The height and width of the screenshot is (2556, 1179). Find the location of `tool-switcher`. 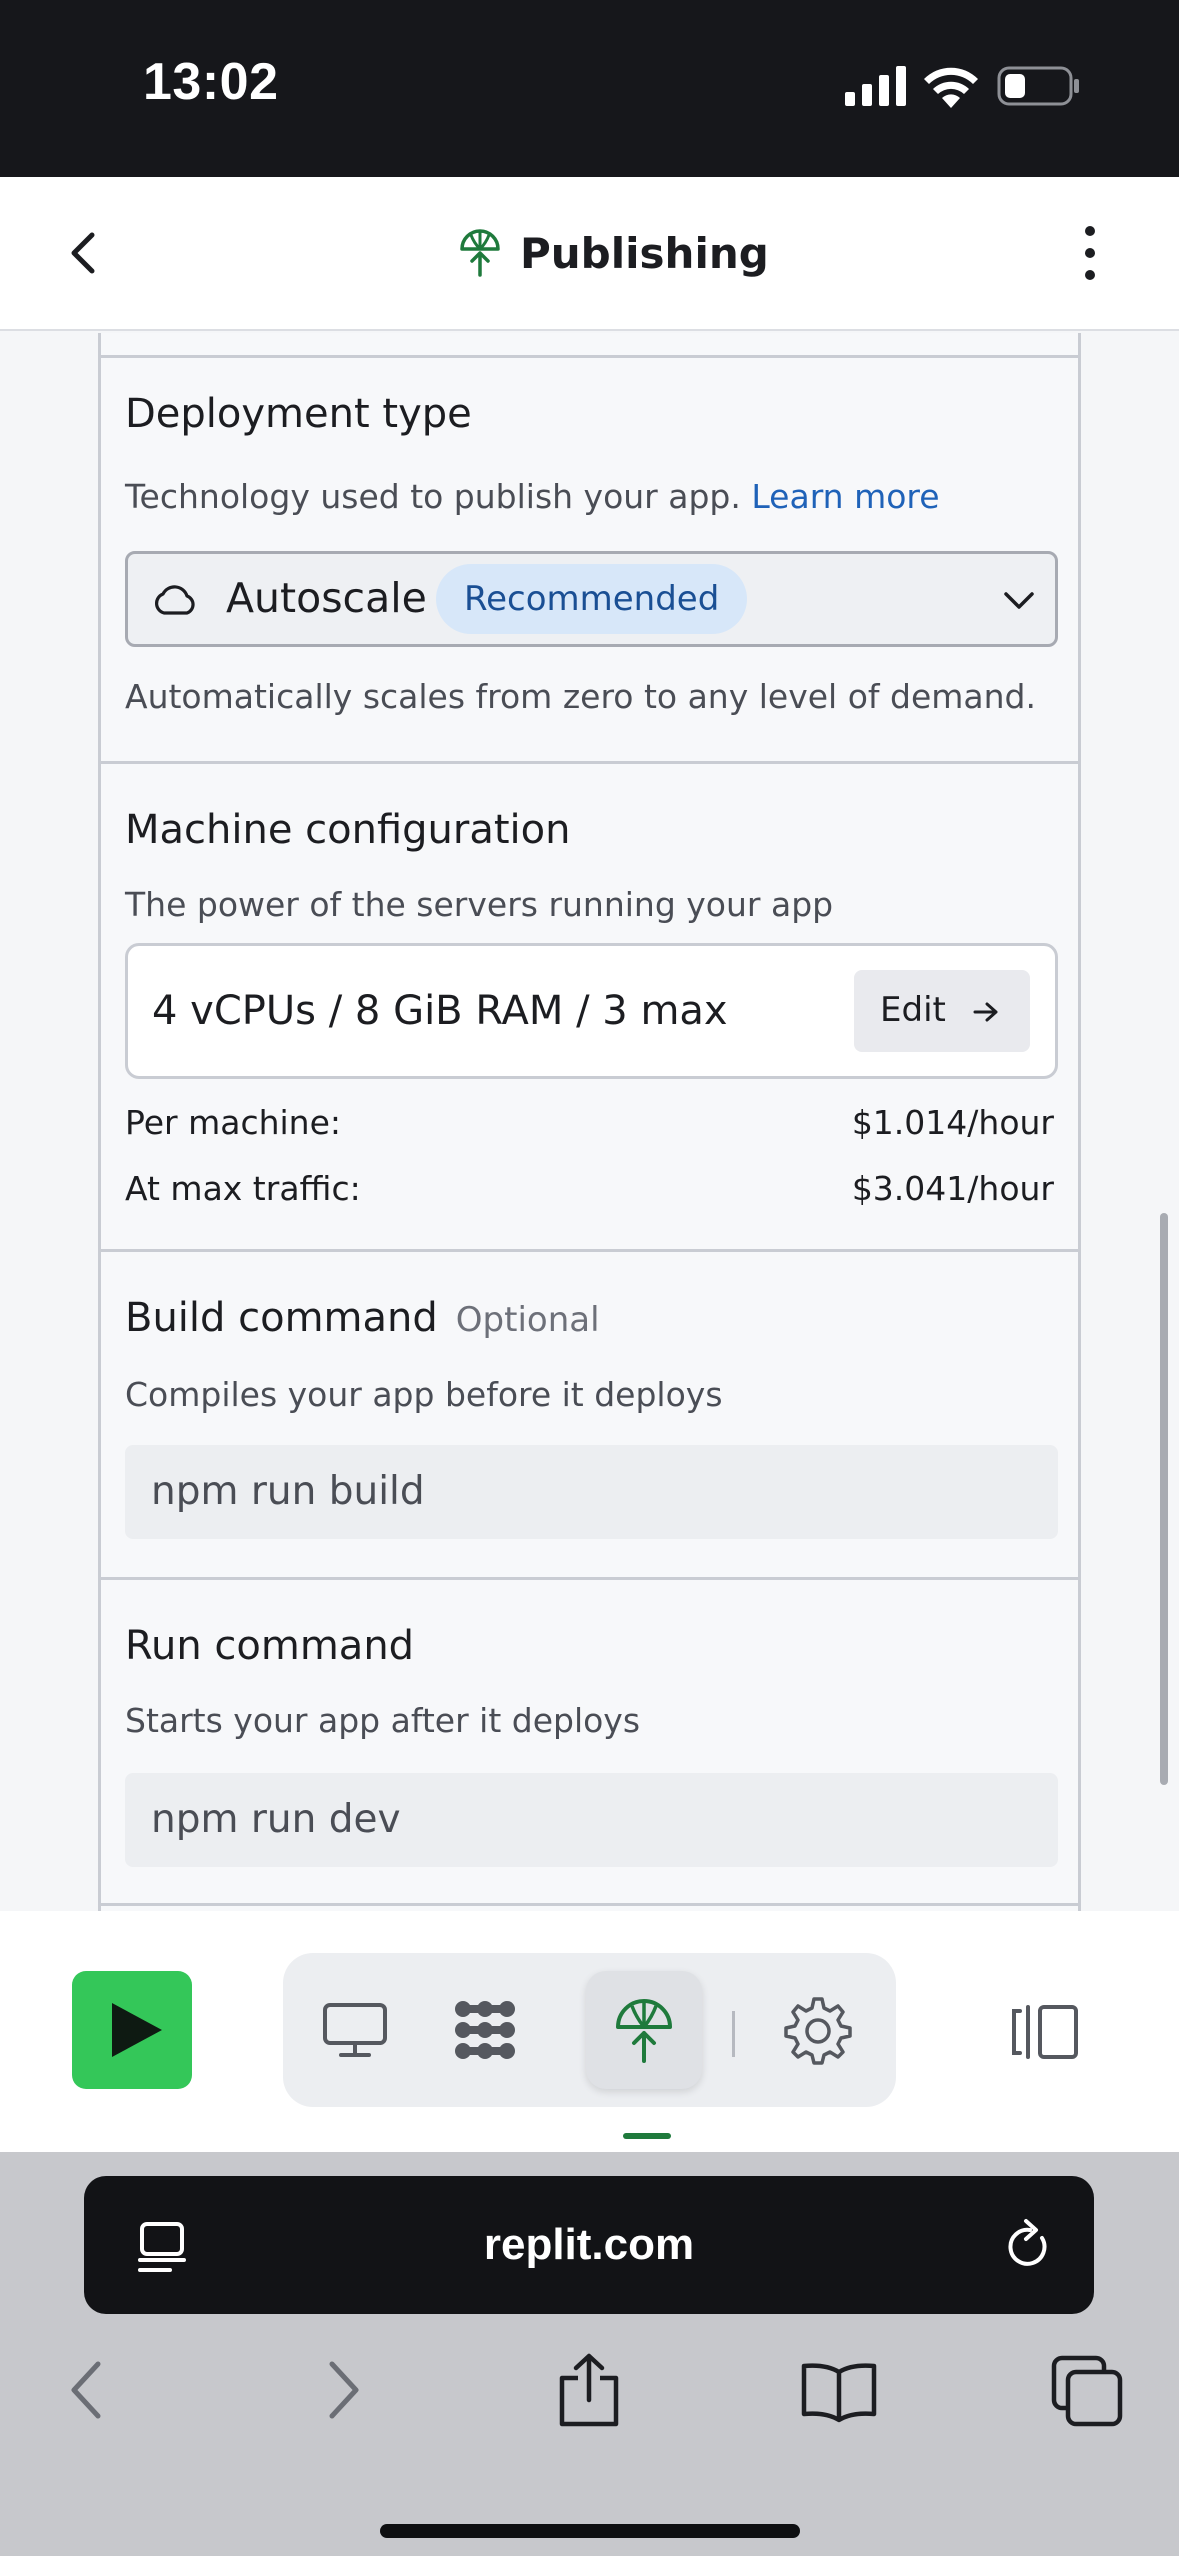

tool-switcher is located at coordinates (589, 2030).